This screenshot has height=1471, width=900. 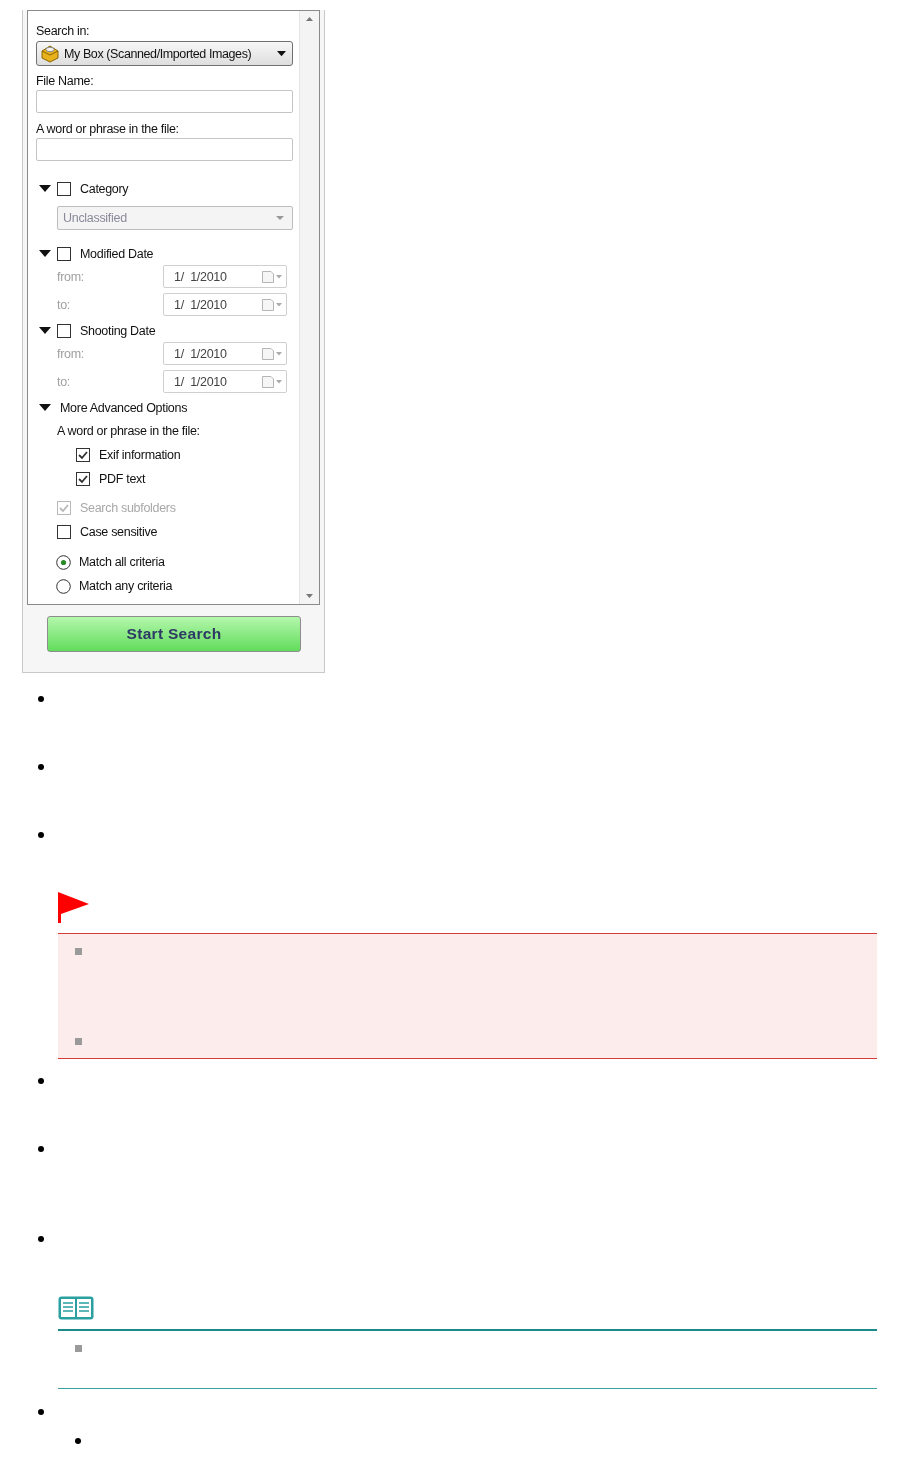 I want to click on radio-label: Match all criteria, so click(x=122, y=562).